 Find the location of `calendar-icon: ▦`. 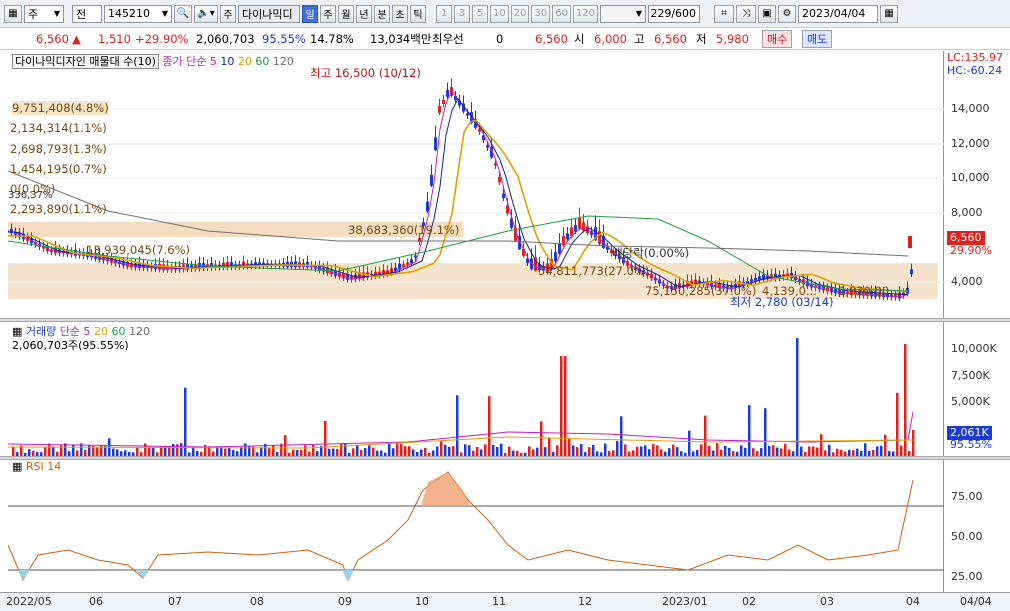

calendar-icon: ▦ is located at coordinates (889, 13).